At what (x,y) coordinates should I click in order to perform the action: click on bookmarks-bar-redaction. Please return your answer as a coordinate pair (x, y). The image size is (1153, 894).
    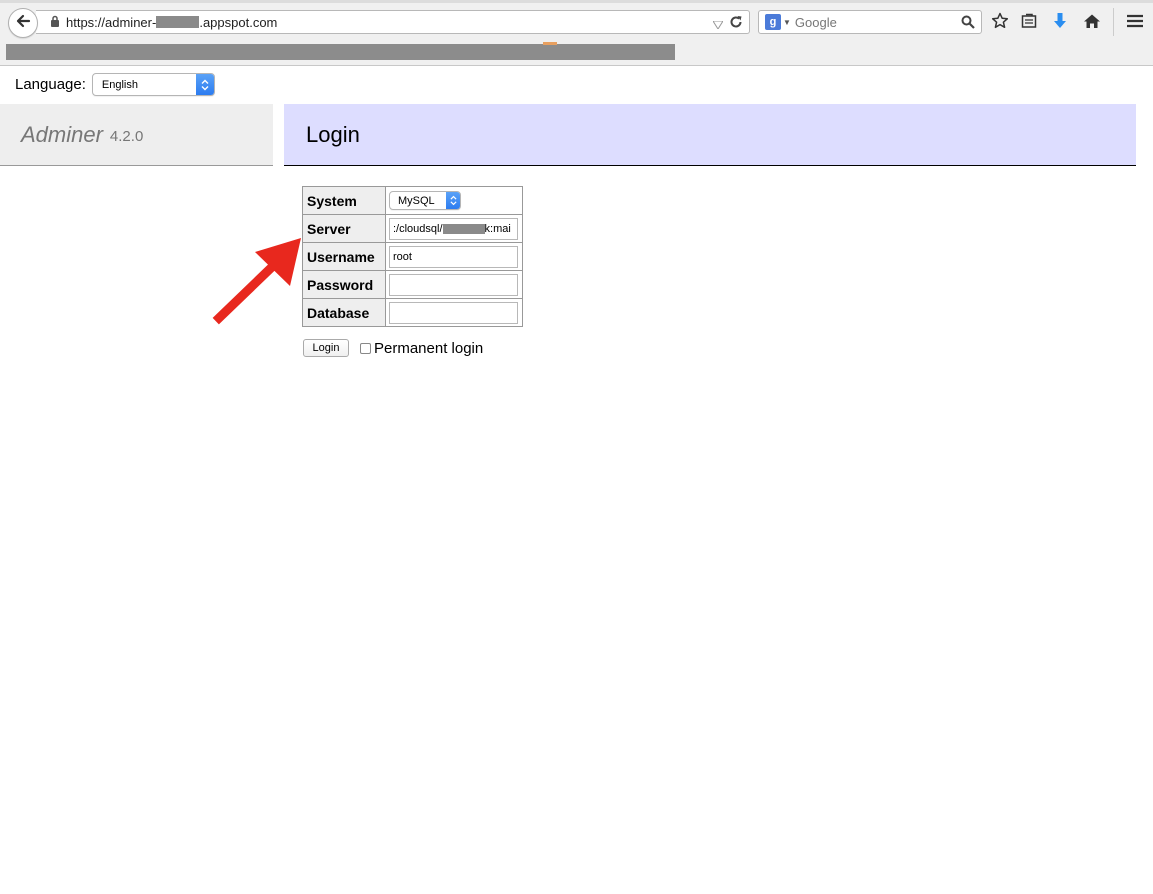
    Looking at the image, I should click on (340, 51).